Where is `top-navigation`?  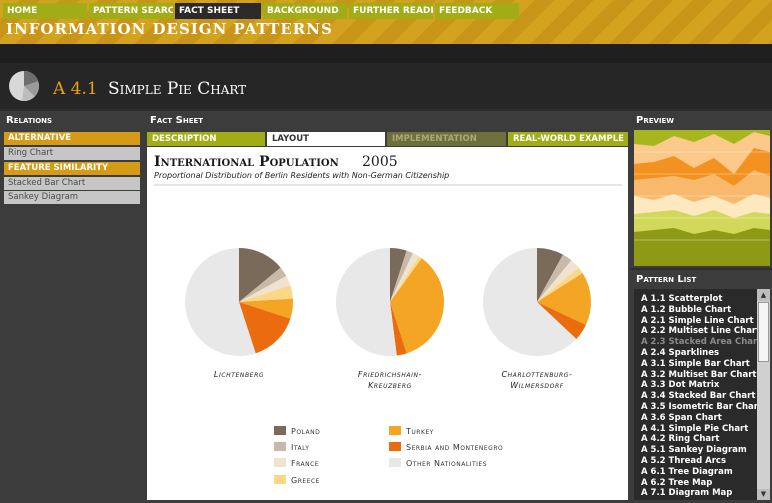
top-navigation is located at coordinates (386, 53).